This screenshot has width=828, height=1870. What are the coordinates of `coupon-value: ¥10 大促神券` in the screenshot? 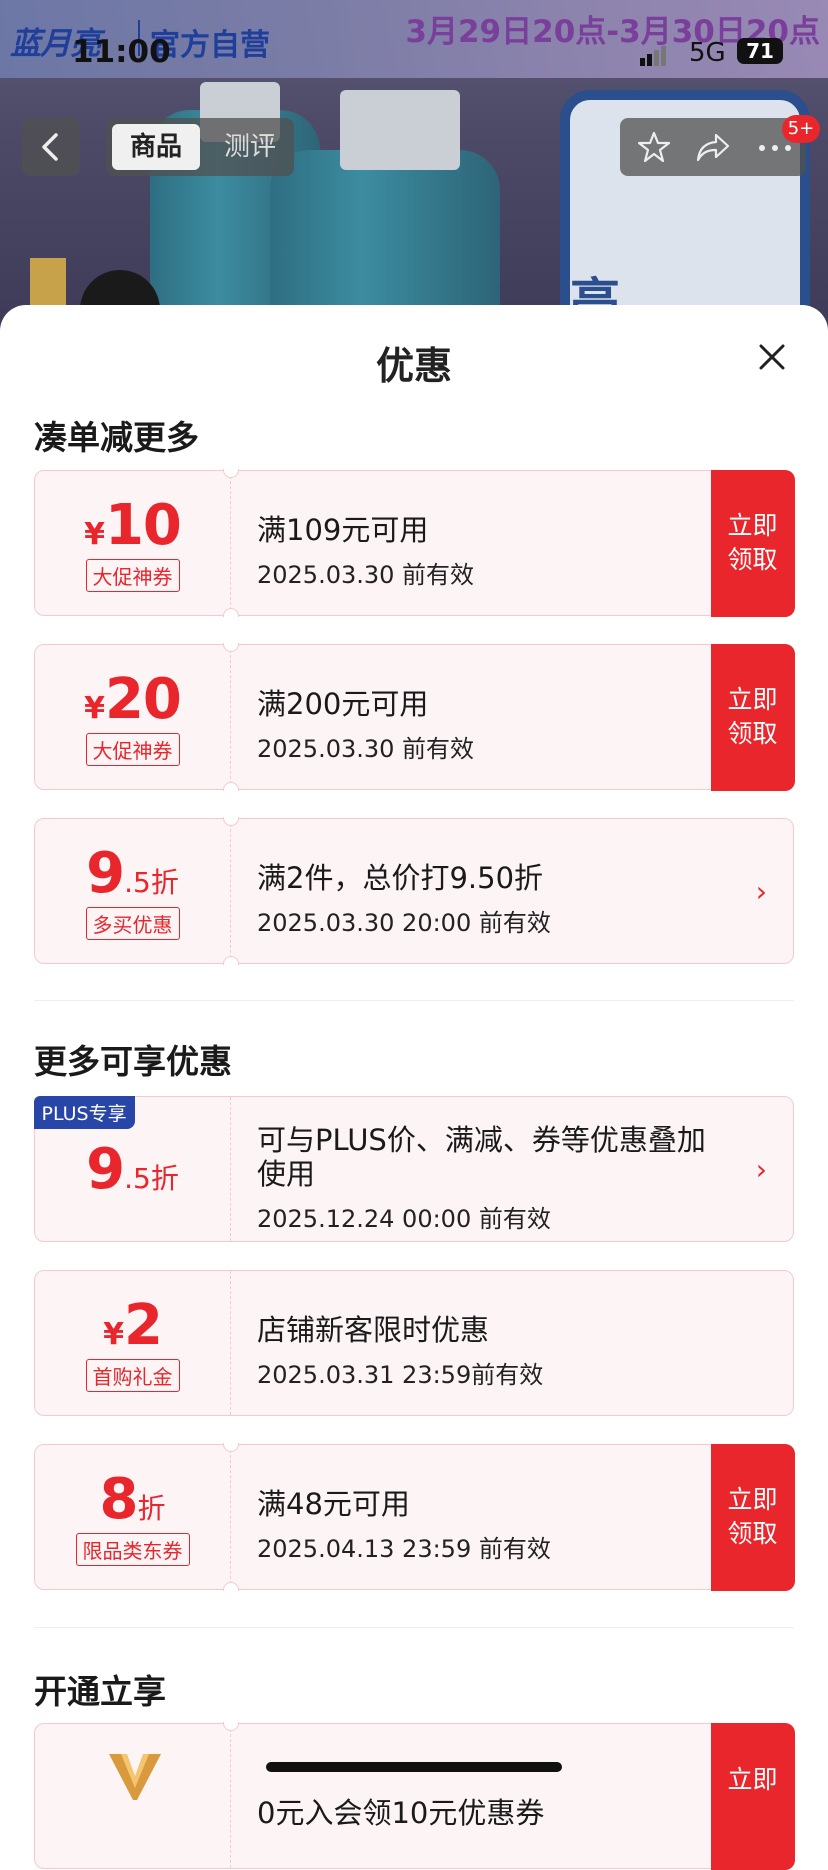 It's located at (132, 543).